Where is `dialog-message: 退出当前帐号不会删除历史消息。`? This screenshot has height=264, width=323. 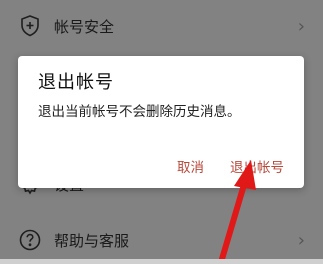
dialog-message: 退出当前帐号不会删除历史消息。 is located at coordinates (139, 112).